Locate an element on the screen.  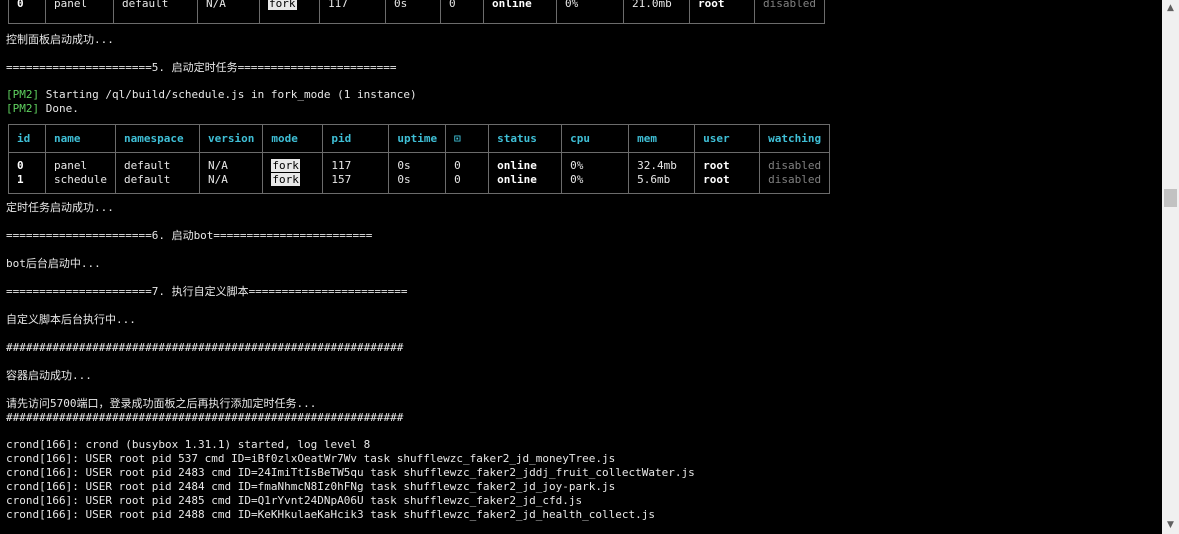
cell-watching-column: disabled disabled is located at coordinates (795, 173).